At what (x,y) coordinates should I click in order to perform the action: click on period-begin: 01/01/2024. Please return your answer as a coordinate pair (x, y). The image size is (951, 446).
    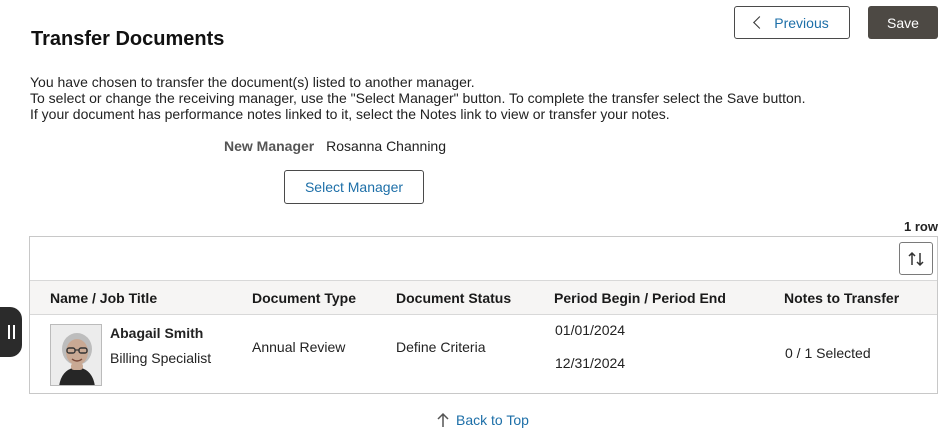
    Looking at the image, I should click on (590, 330).